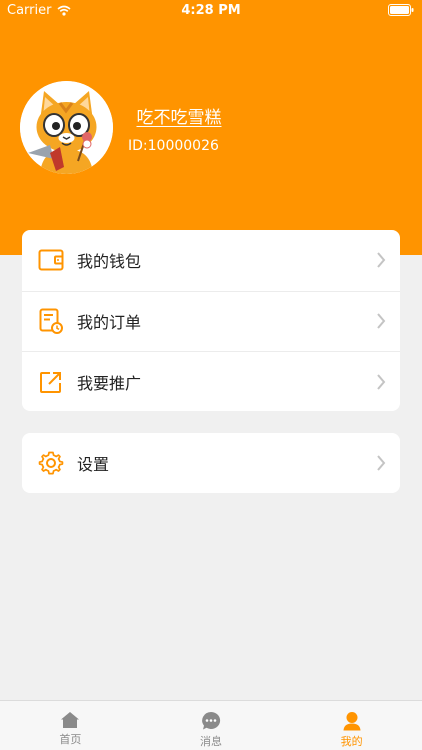 This screenshot has width=422, height=750. Describe the element at coordinates (351, 741) in the screenshot. I see `tab-label: 我的` at that location.